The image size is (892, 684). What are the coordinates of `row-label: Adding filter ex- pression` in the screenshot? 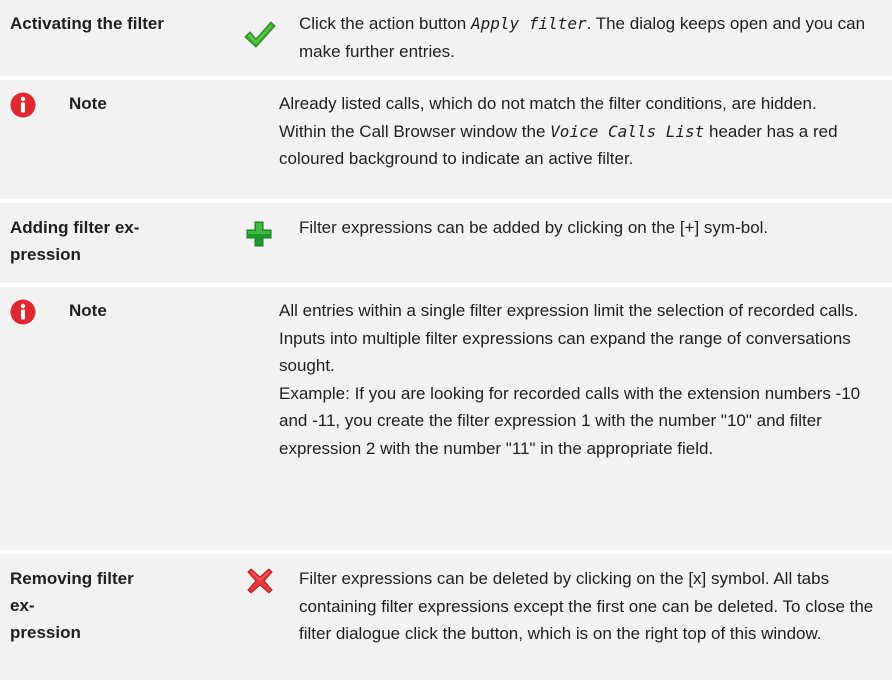 It's located at (75, 241).